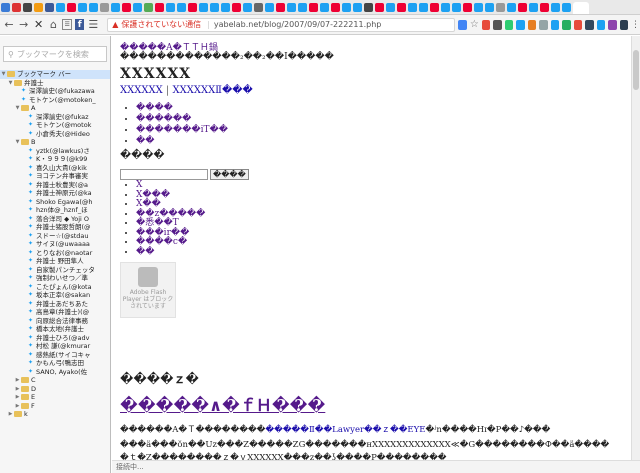 This screenshot has width=640, height=473. I want to click on bookmark-item: ✦ 深澤諭史(@fukaz, so click(55, 117).